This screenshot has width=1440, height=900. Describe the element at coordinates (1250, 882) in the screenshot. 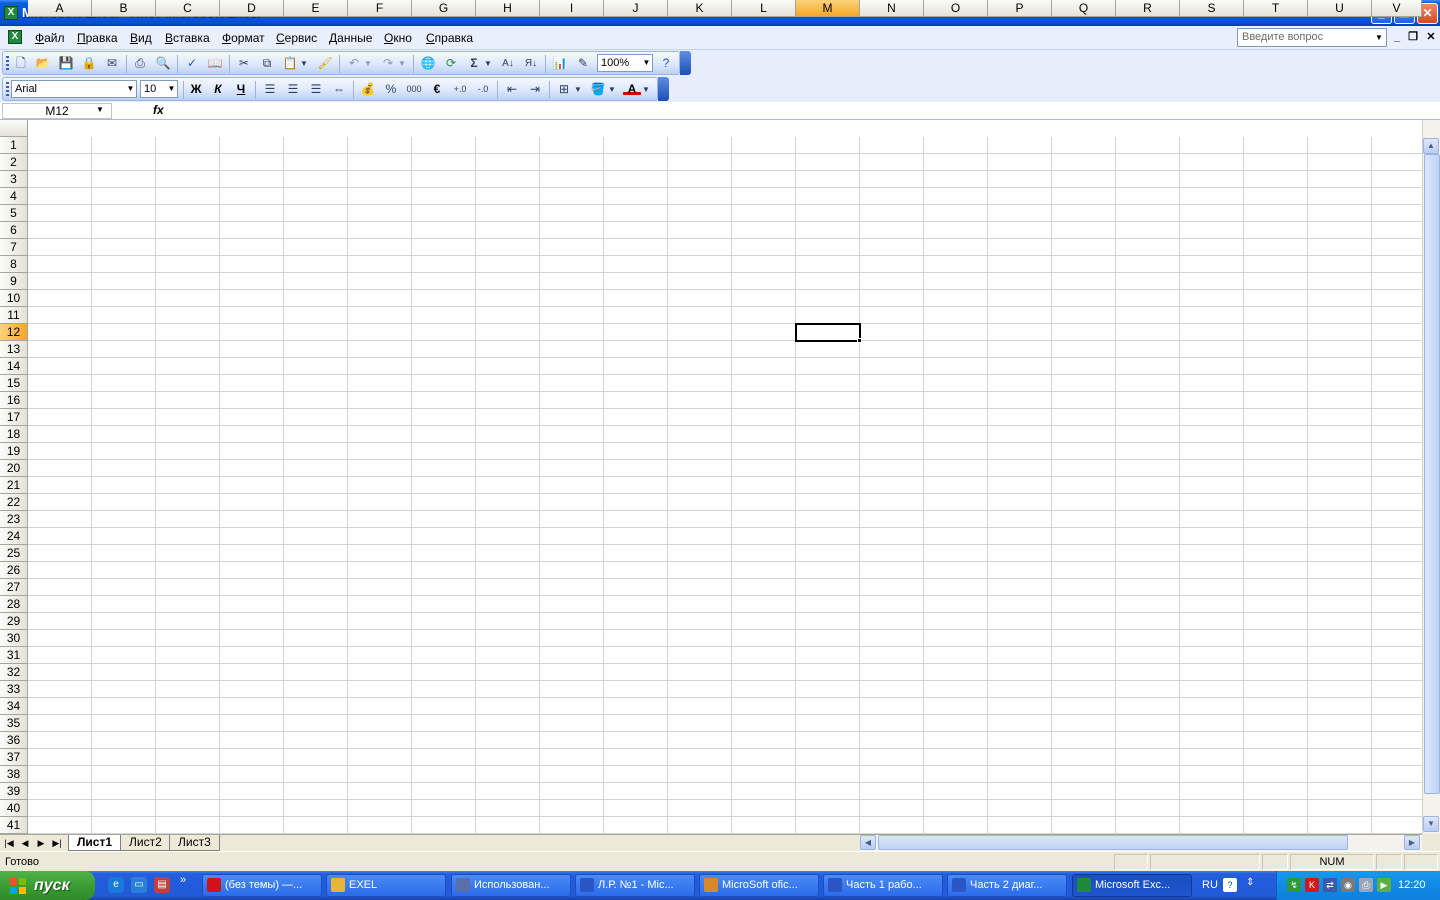

I see `tray-expand-icon: ⇕` at that location.